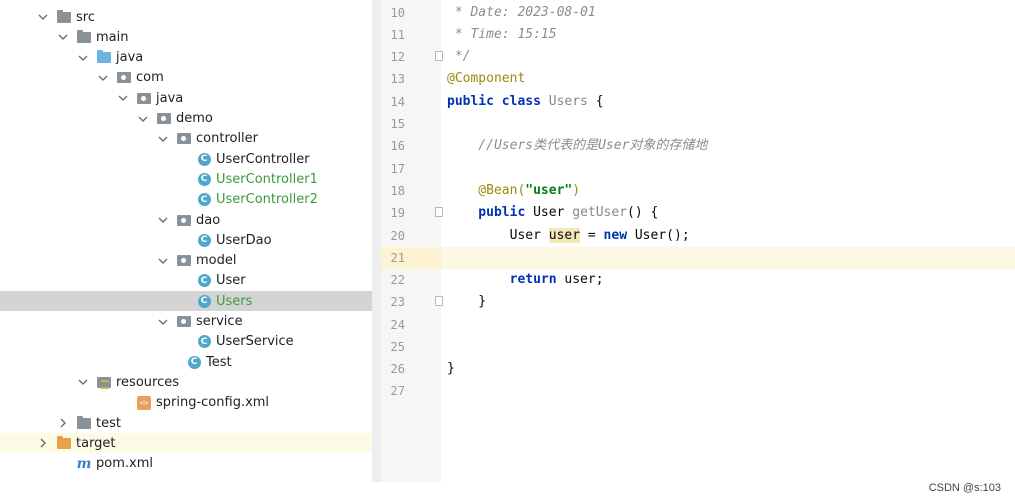 The image size is (1015, 502). What do you see at coordinates (144, 403) in the screenshot?
I see `xml-file-icon: <>` at bounding box center [144, 403].